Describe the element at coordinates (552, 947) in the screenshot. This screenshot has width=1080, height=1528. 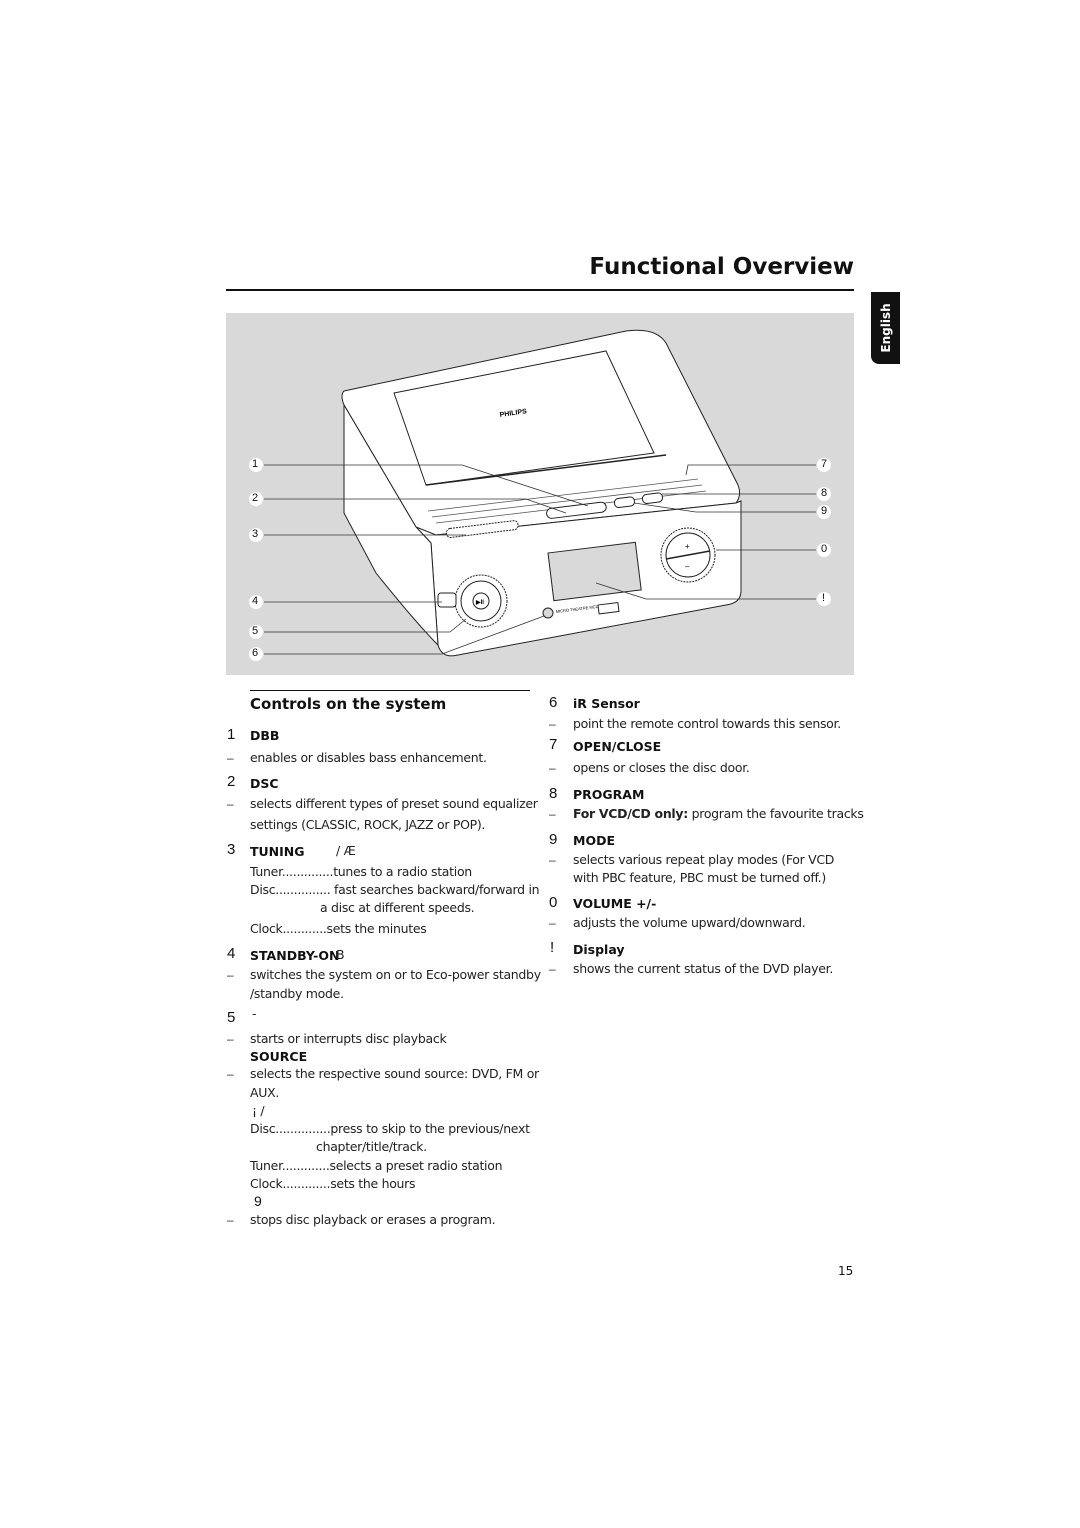
I see `item-number: !` at that location.